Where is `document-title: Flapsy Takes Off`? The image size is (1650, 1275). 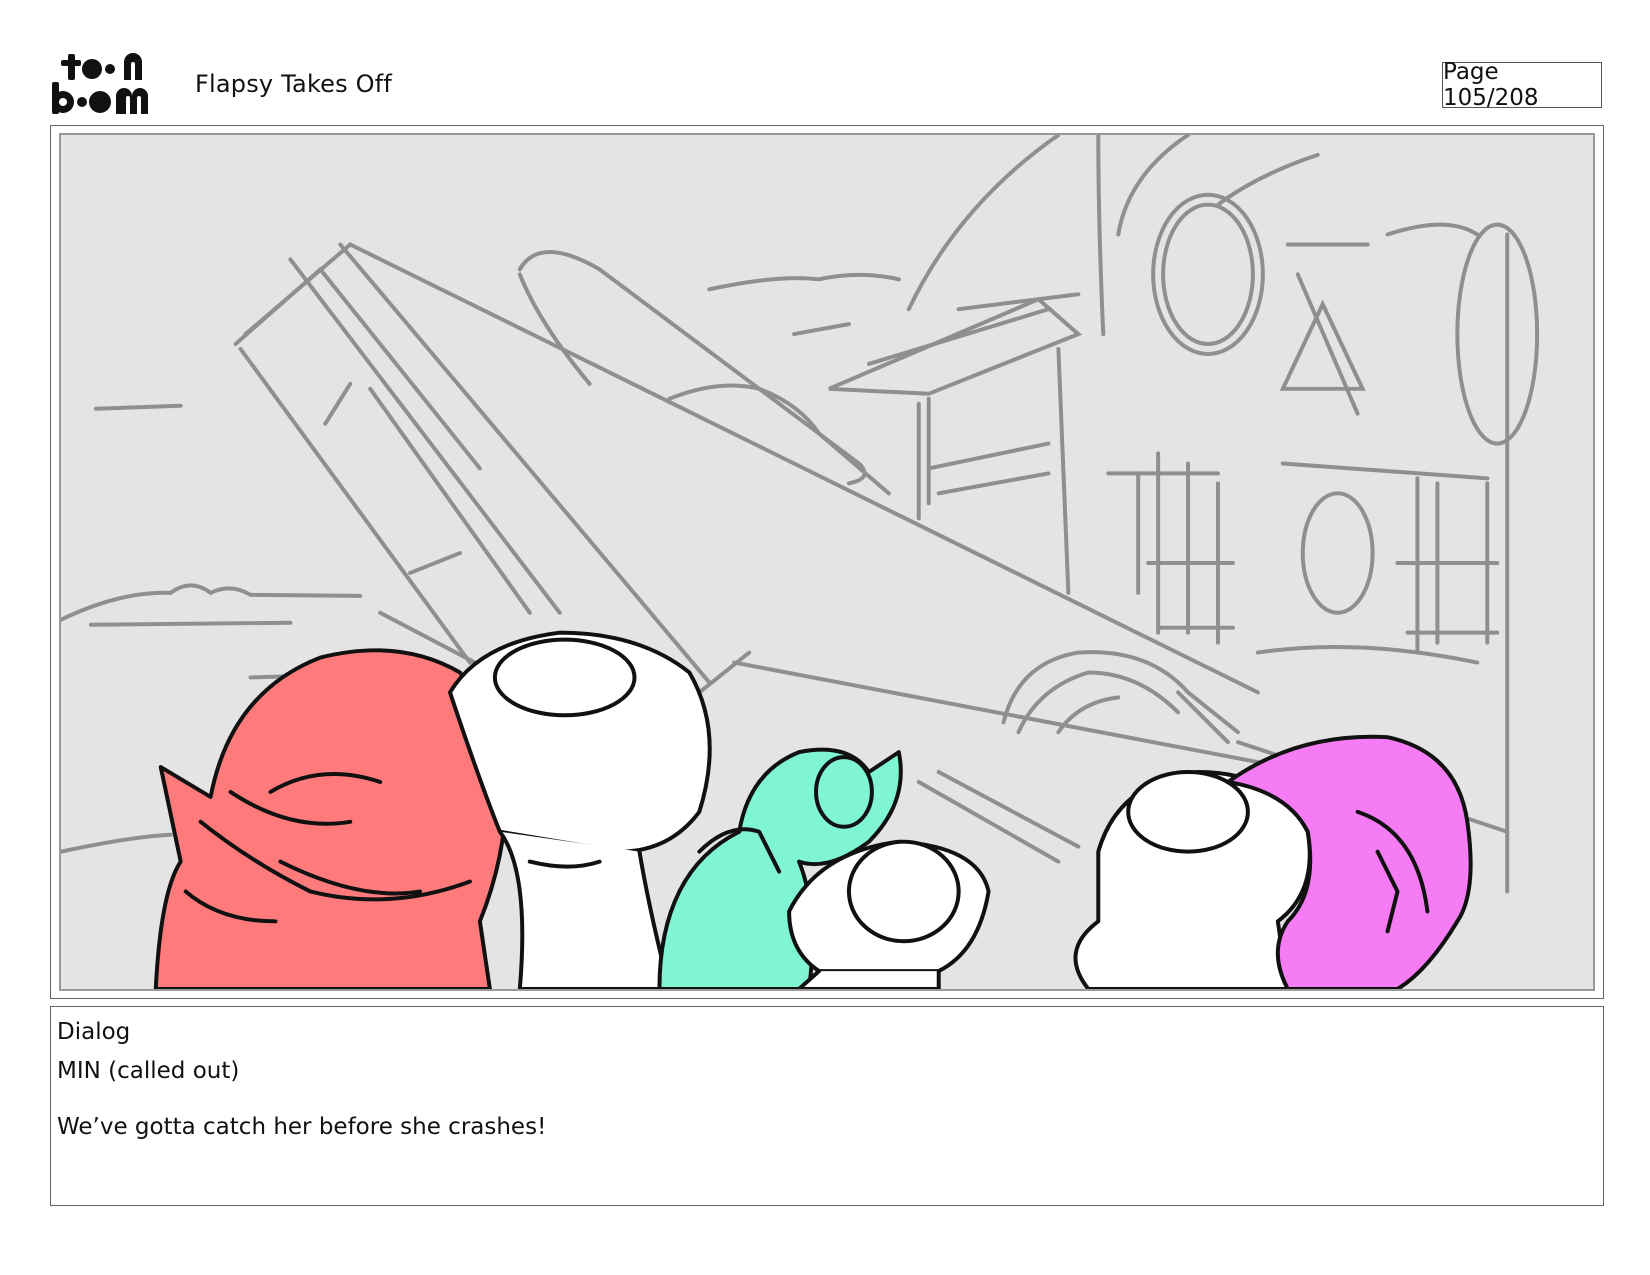 document-title: Flapsy Takes Off is located at coordinates (294, 84).